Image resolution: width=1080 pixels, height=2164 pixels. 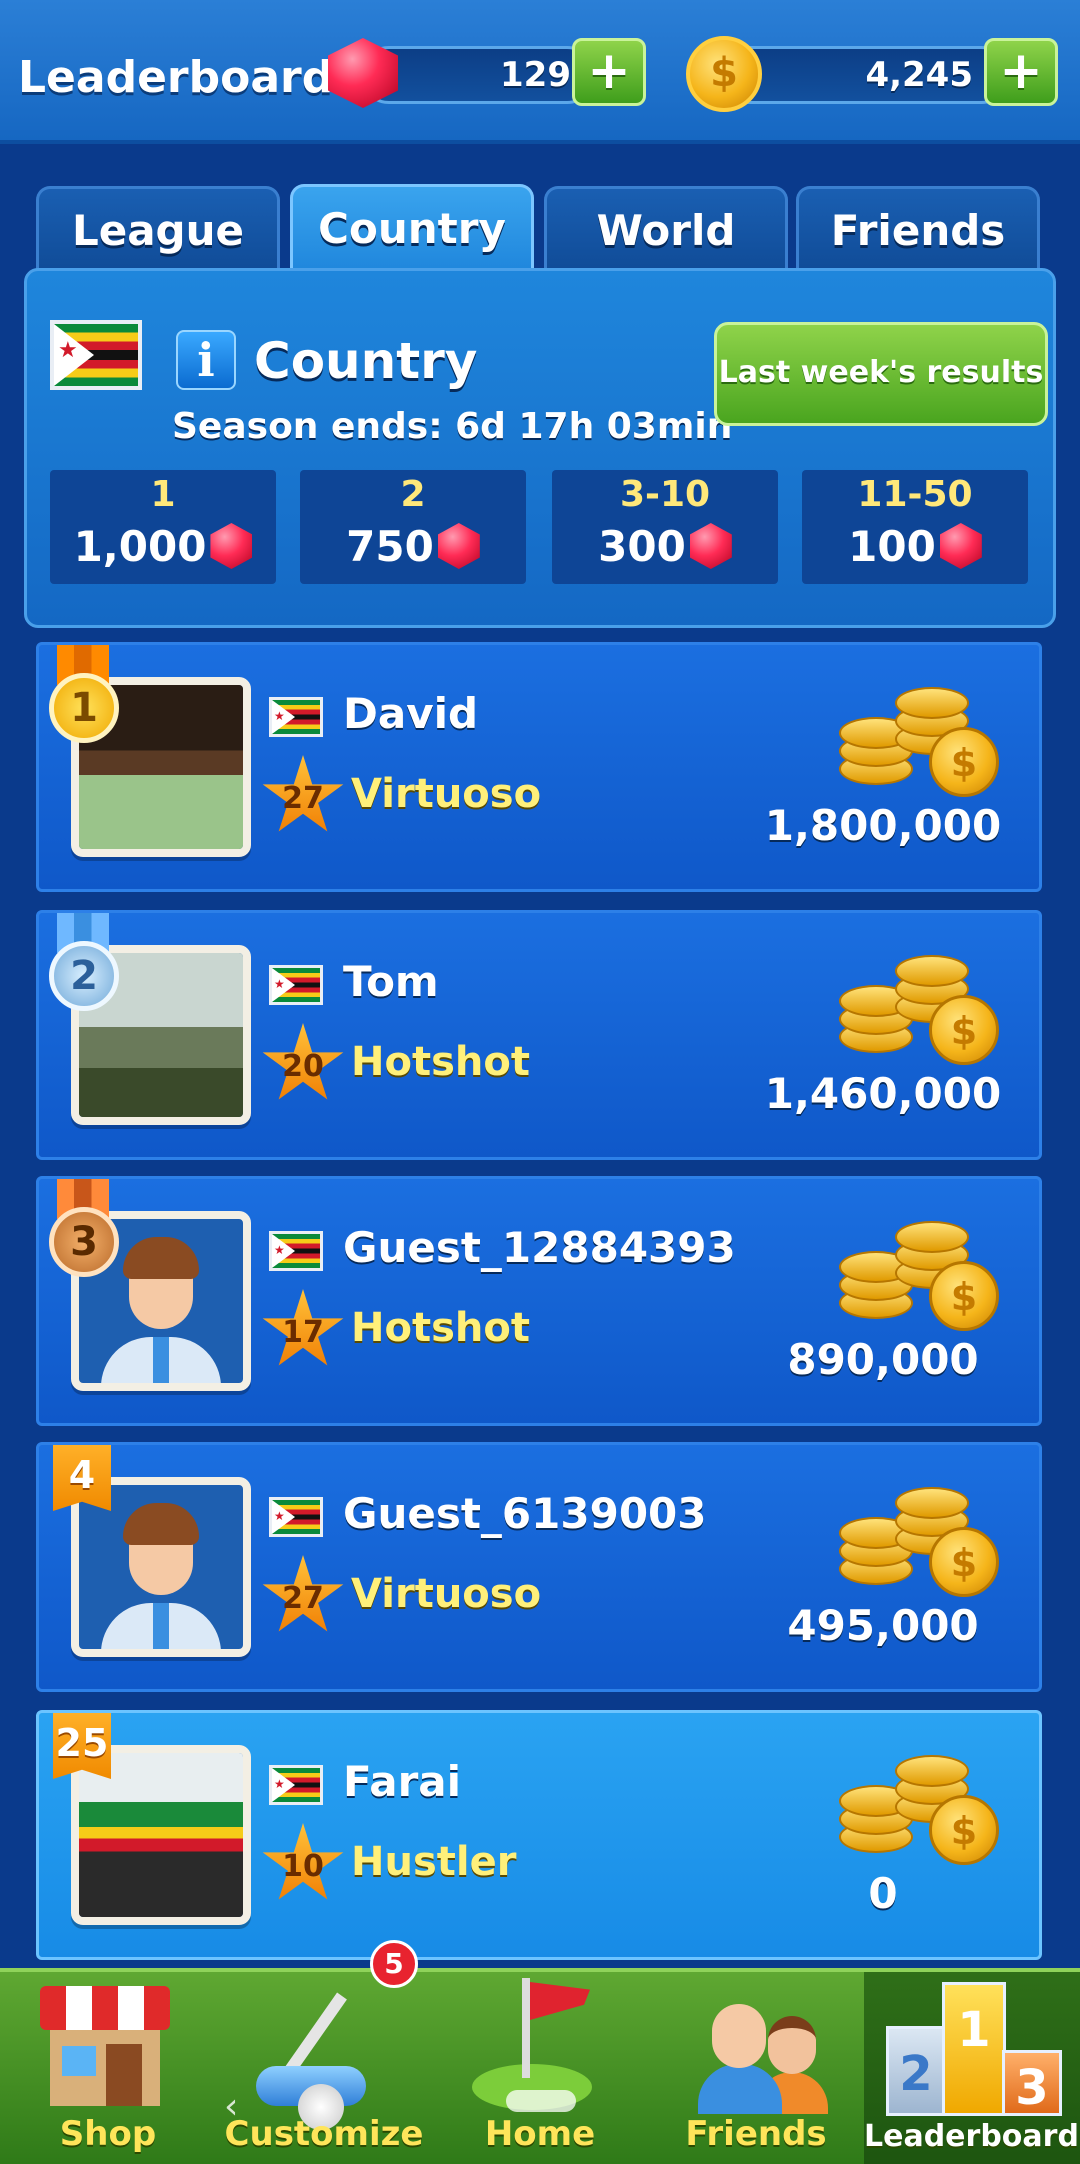 What do you see at coordinates (883, 1093) in the screenshot?
I see `player-score: 1,460,000` at bounding box center [883, 1093].